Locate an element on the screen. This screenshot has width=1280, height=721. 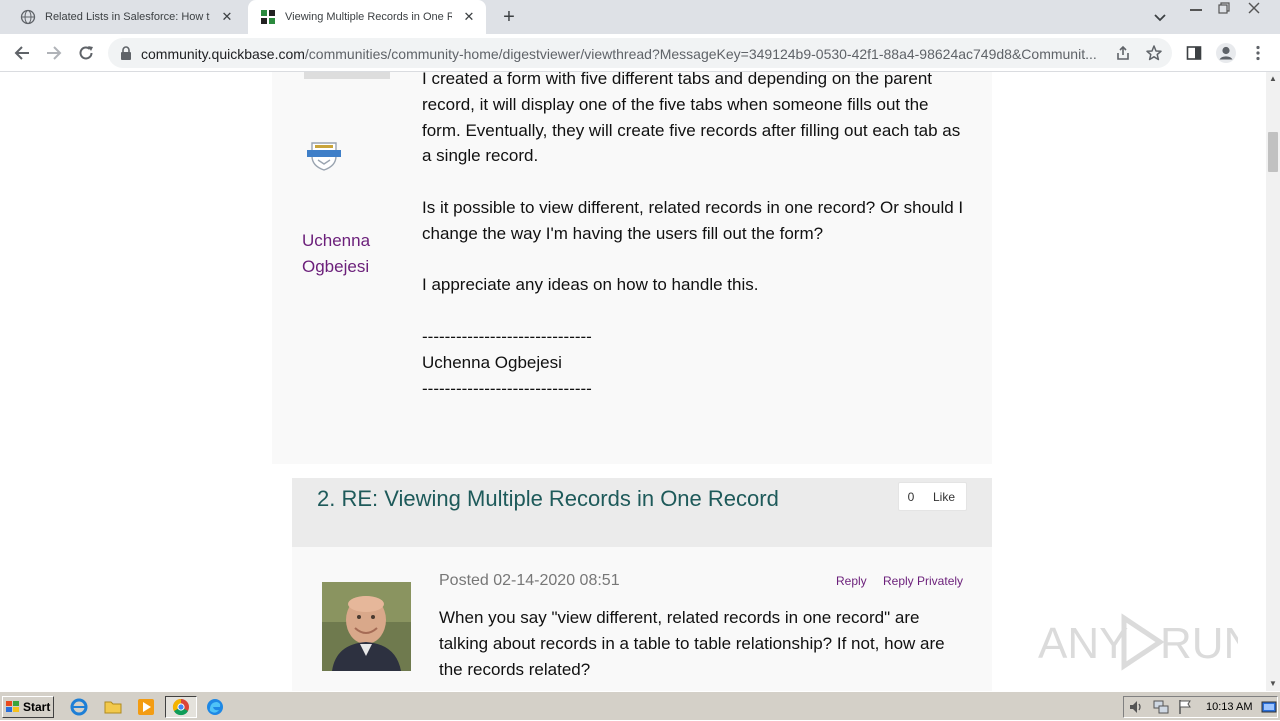
back-arrow-icon is located at coordinates (22, 53).